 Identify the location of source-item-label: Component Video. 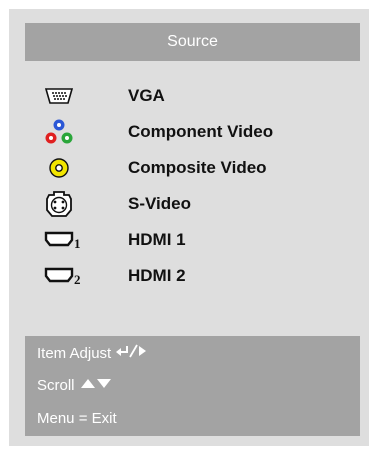
(201, 131).